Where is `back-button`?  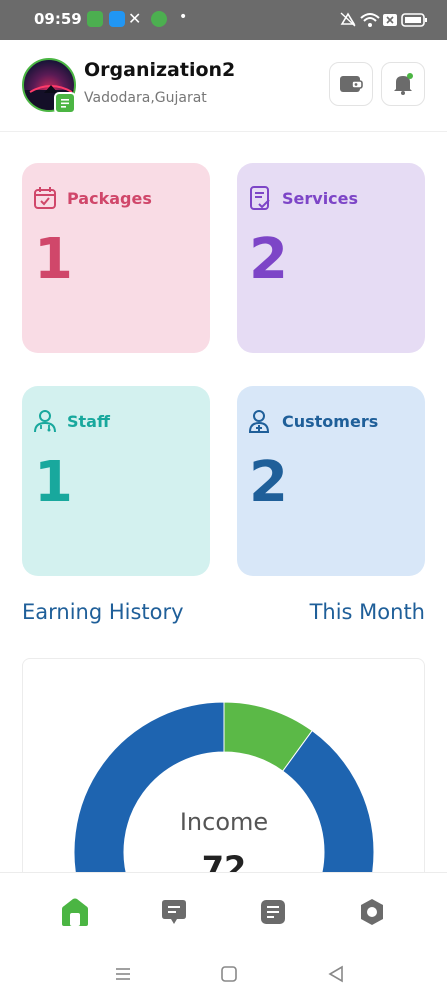
back-button is located at coordinates (336, 974).